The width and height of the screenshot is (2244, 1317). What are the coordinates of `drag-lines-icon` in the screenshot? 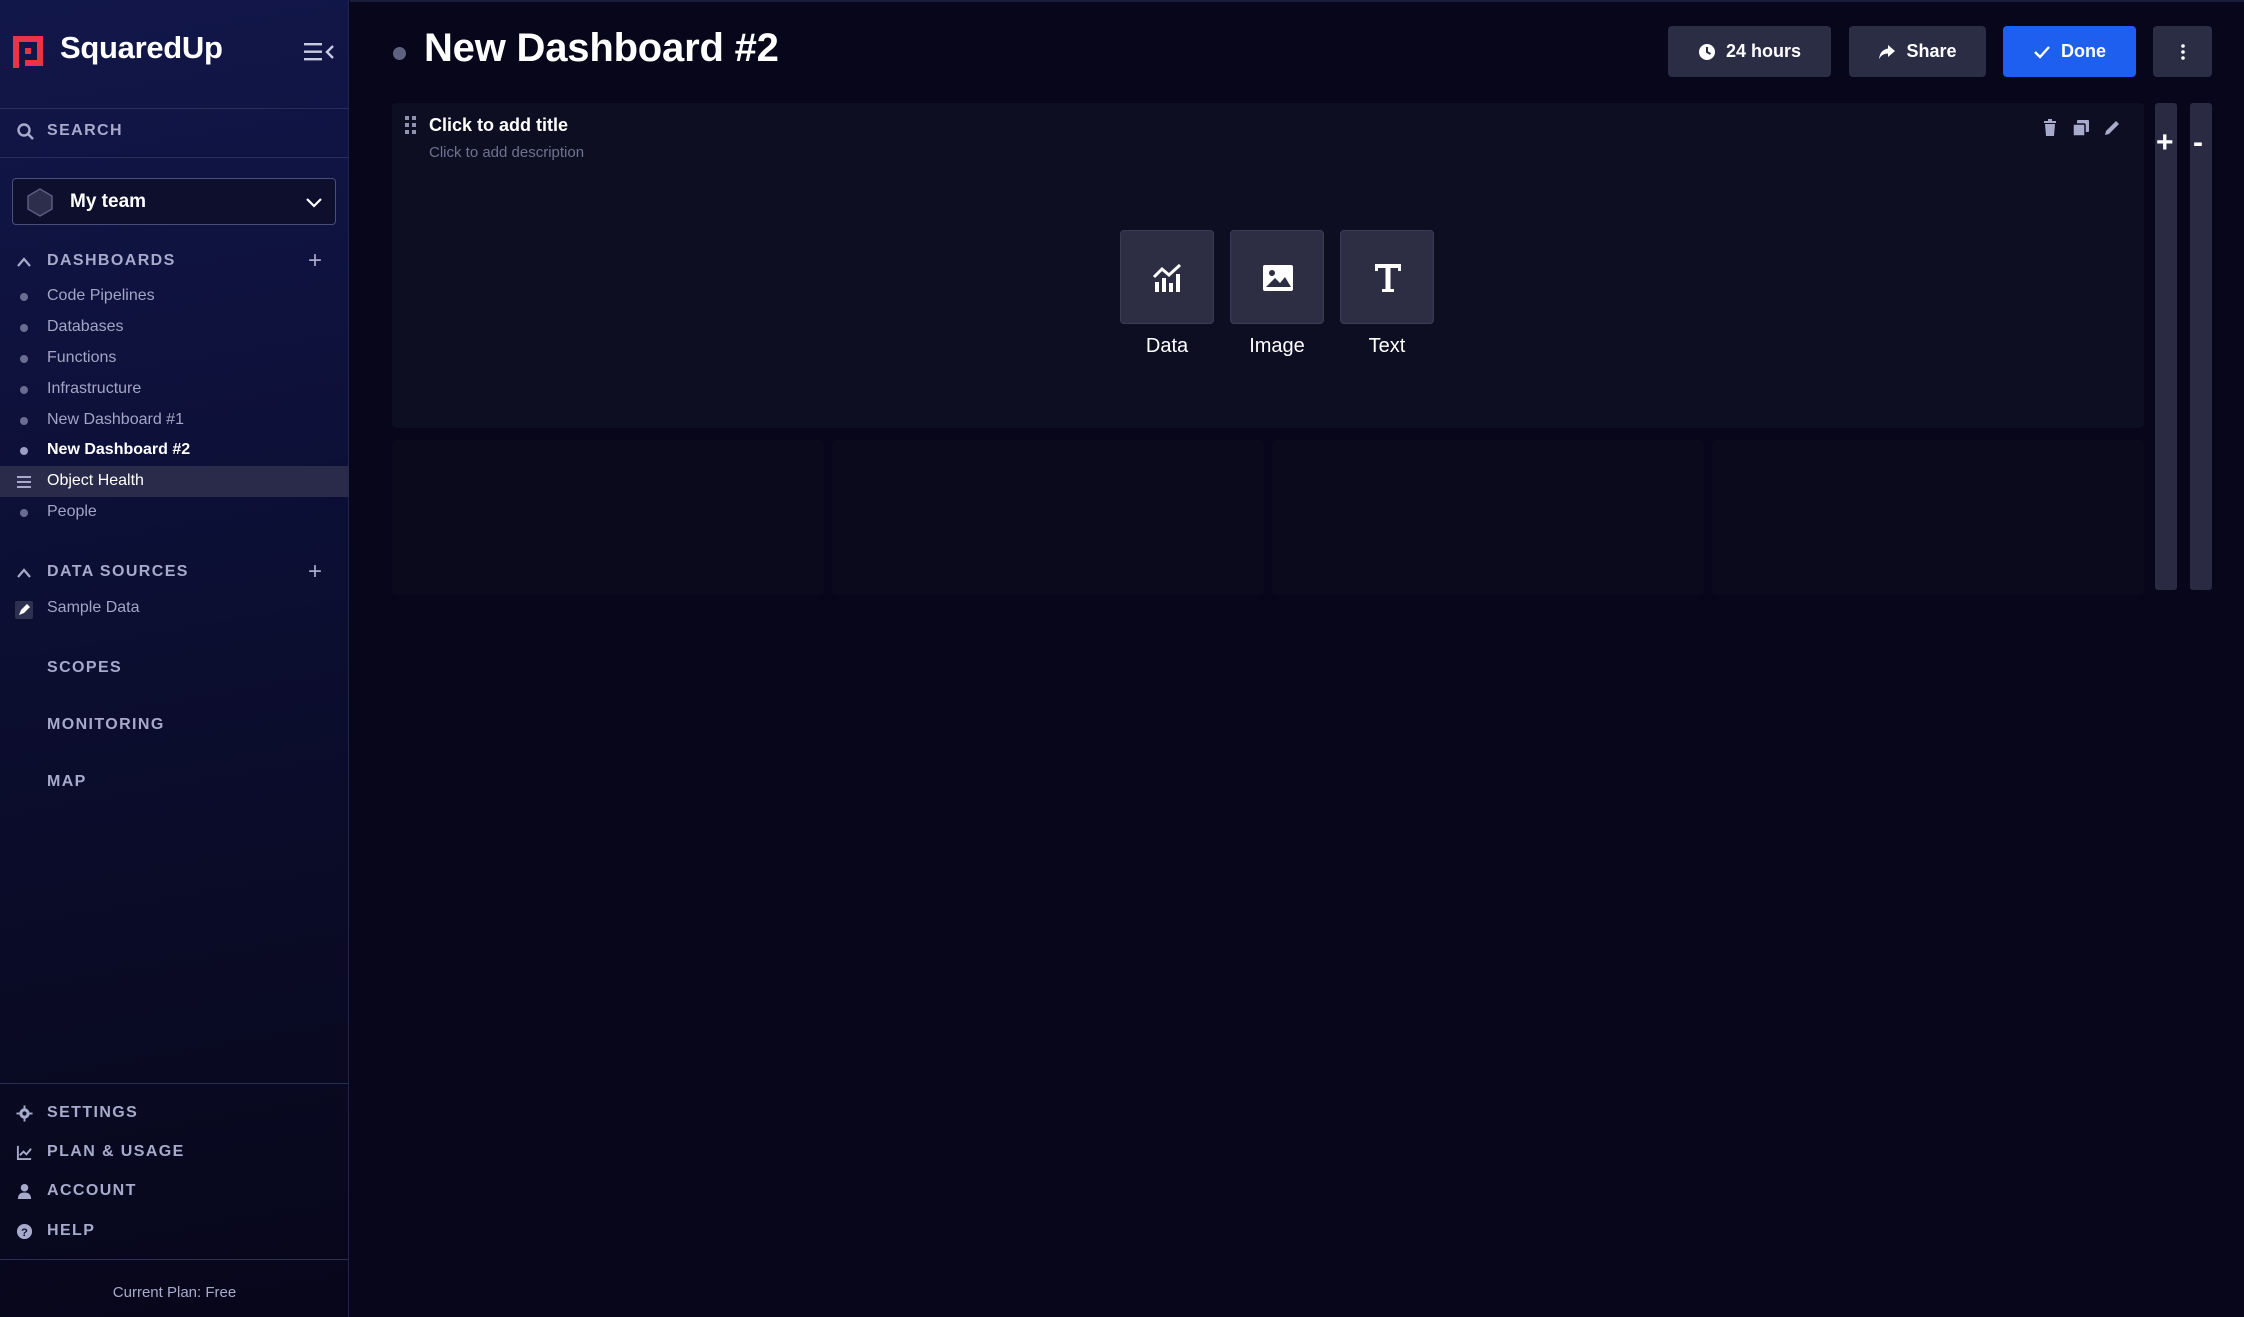 It's located at (24, 482).